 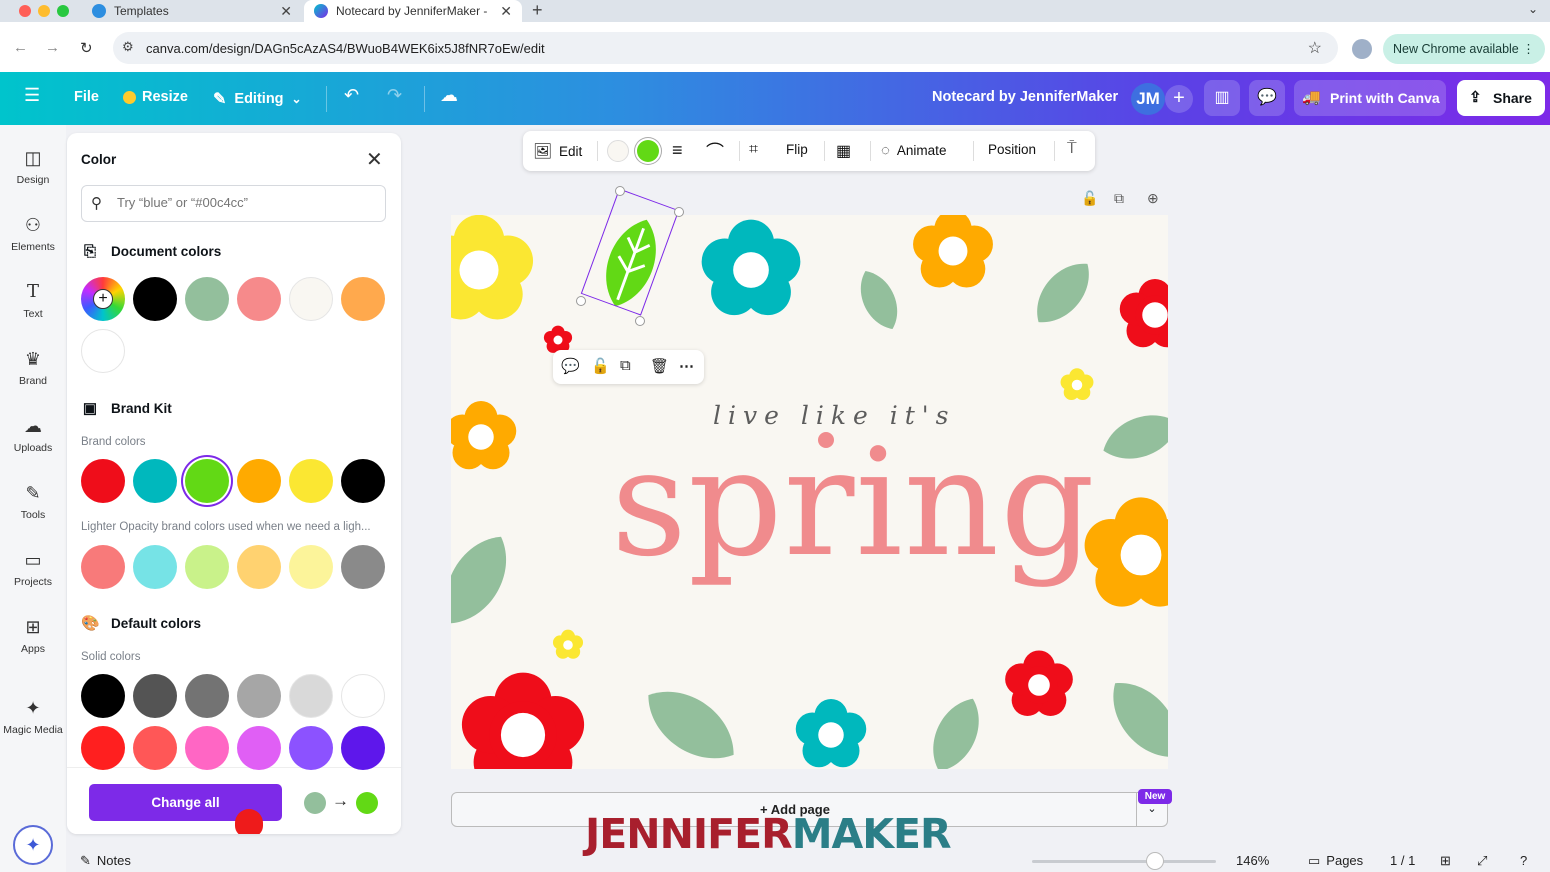 What do you see at coordinates (63, 11) in the screenshot?
I see `maximize-window-icon` at bounding box center [63, 11].